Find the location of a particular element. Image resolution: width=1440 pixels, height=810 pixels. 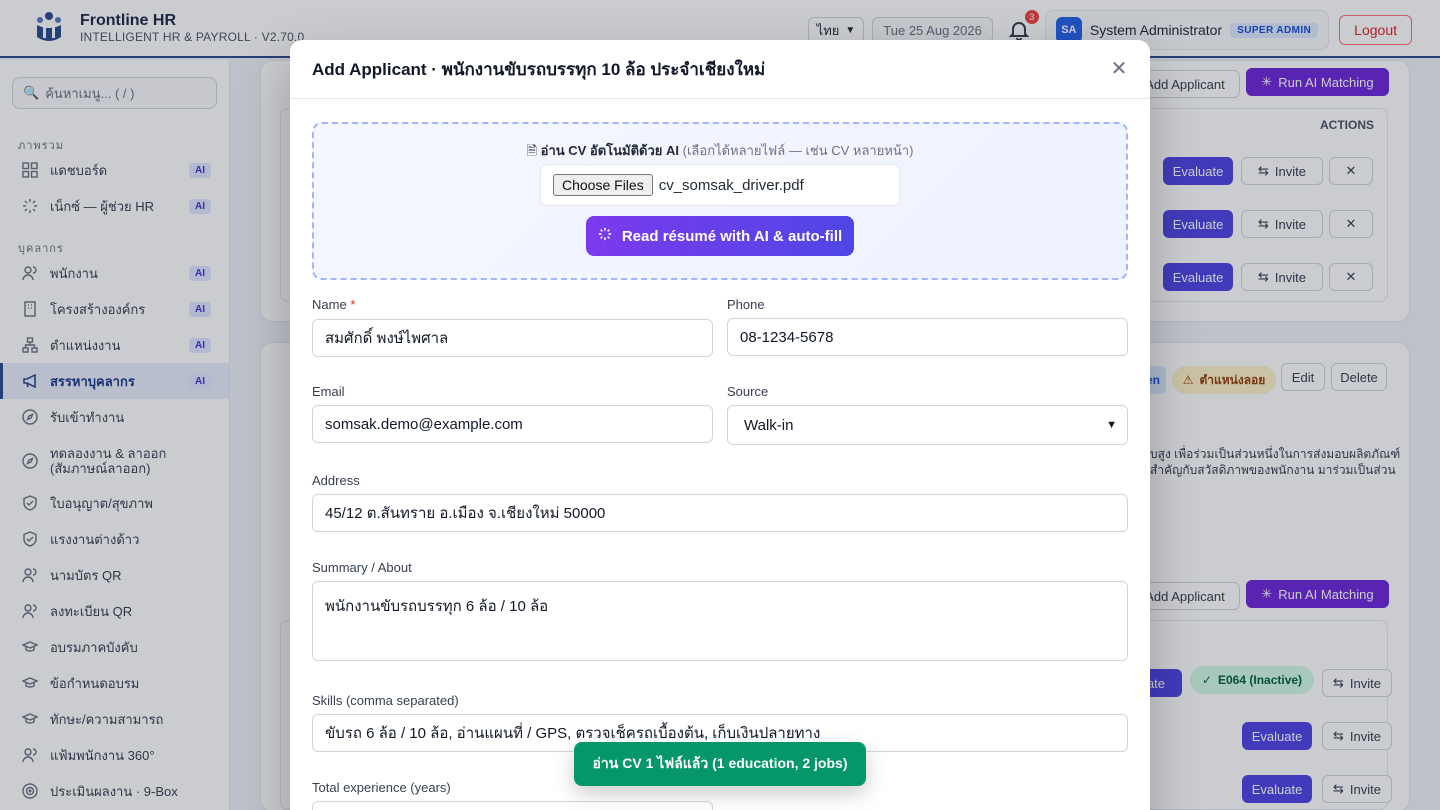

source-value: Walk-in is located at coordinates (769, 425).